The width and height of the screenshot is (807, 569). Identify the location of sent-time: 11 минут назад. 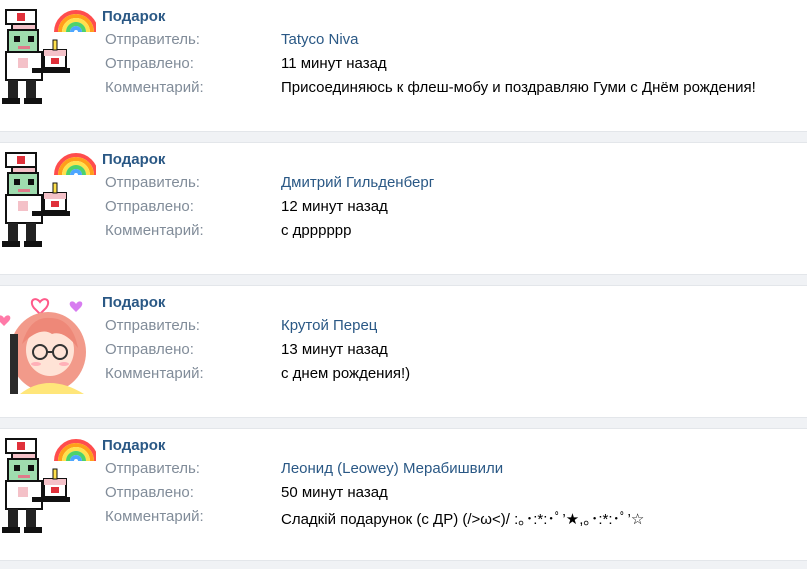
(334, 63).